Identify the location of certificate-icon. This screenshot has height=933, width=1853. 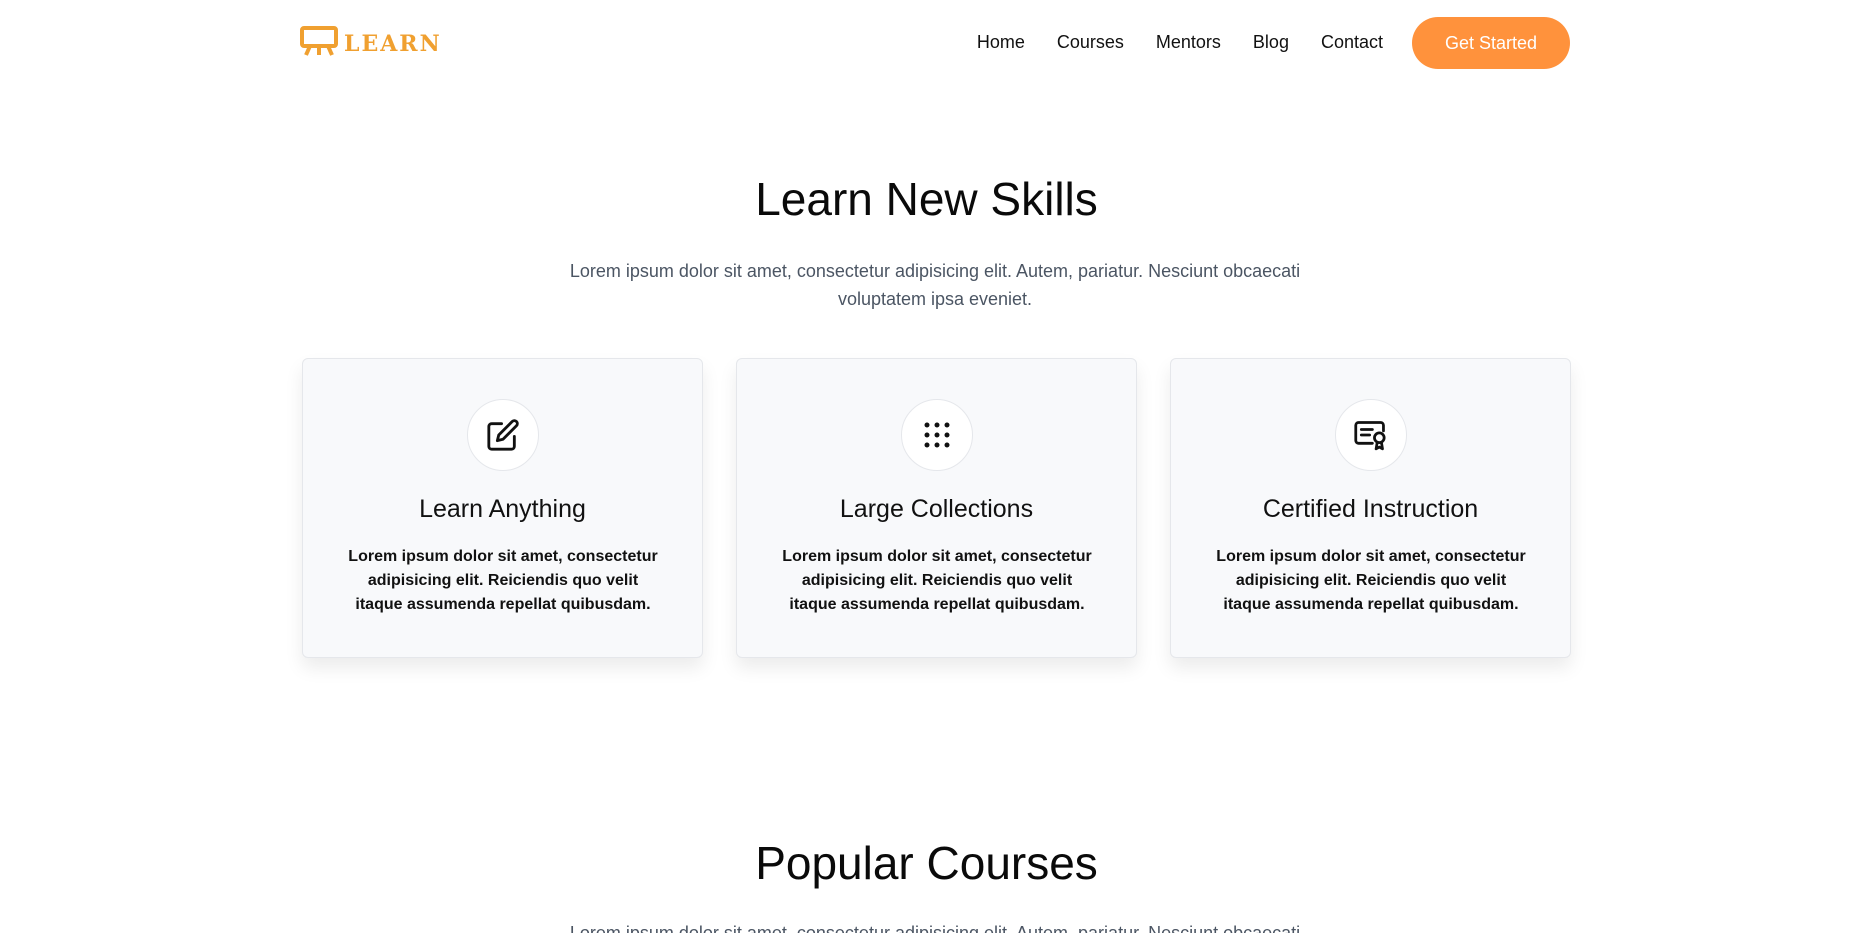
(1371, 435).